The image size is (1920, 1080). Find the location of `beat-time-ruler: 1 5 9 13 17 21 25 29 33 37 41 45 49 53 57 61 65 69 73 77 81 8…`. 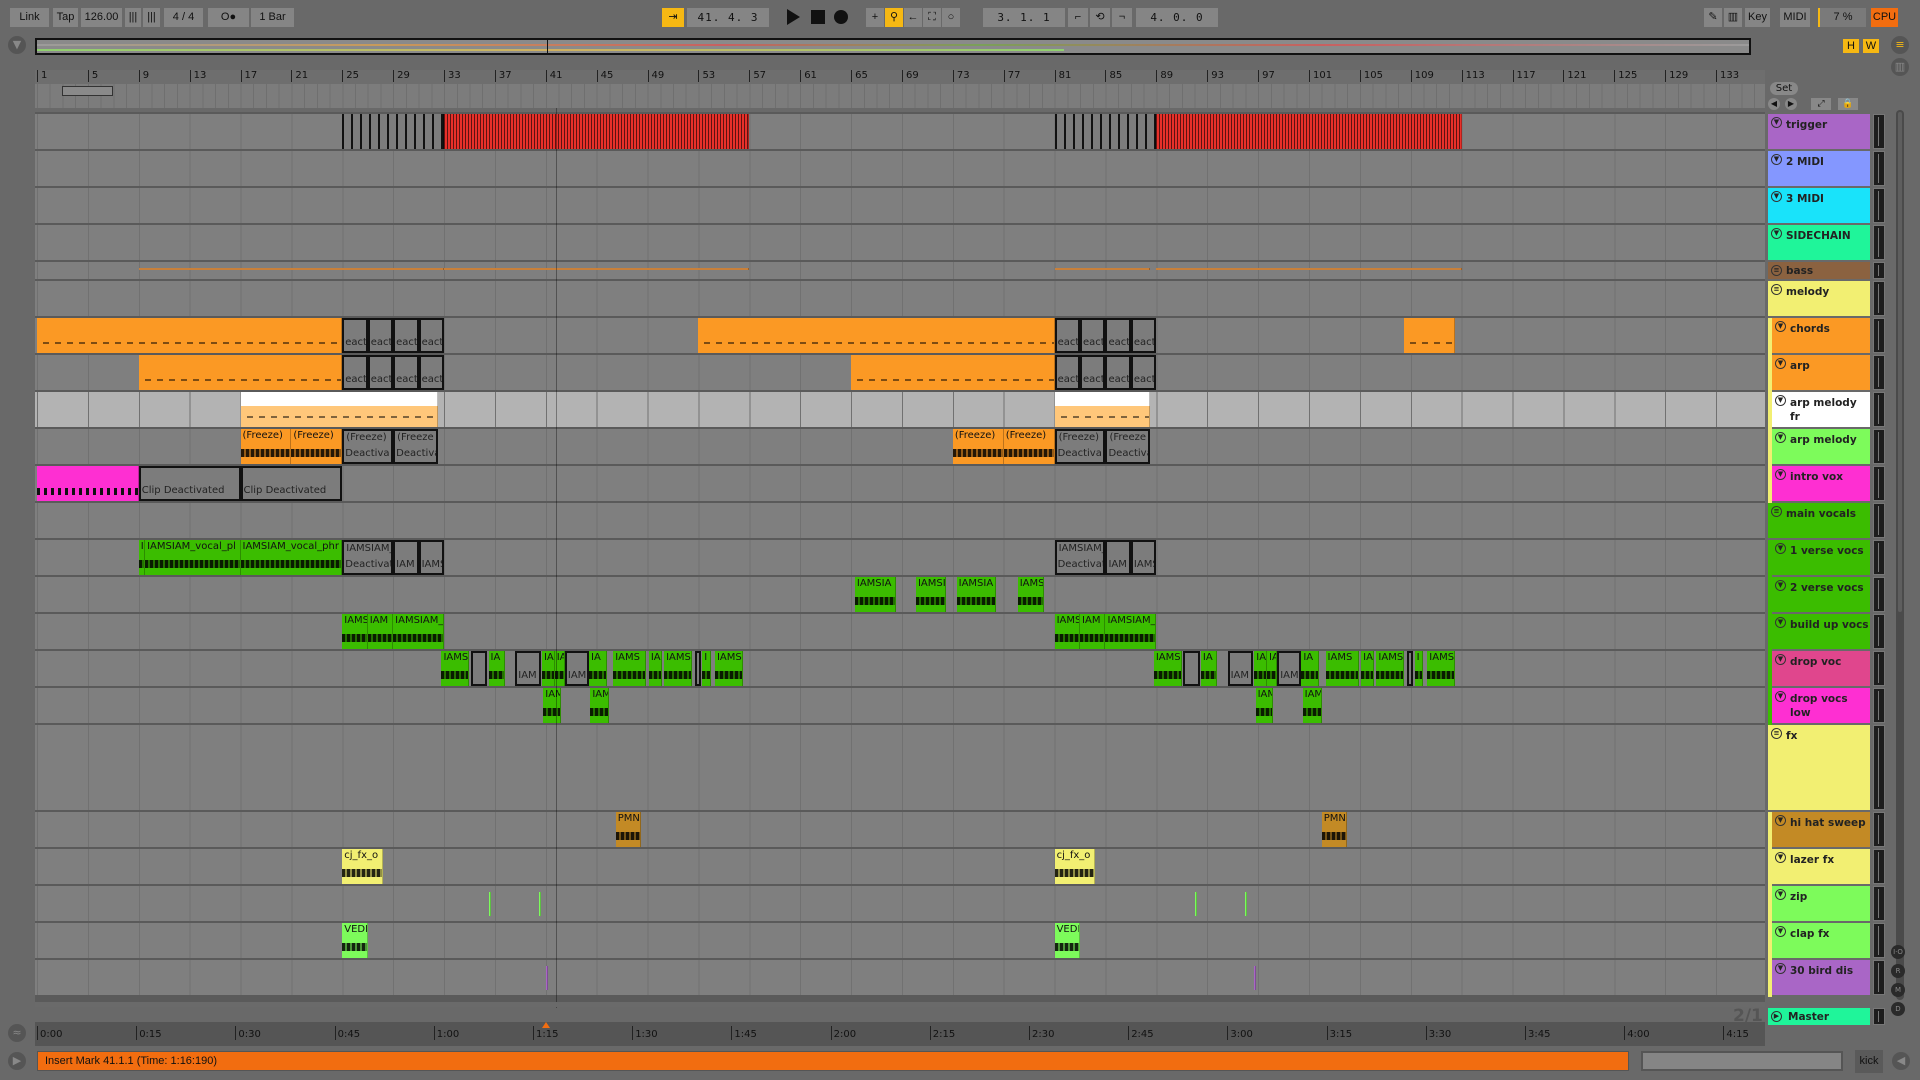

beat-time-ruler: 1 5 9 13 17 21 25 29 33 37 41 45 49 53 57 61 65 69 73 77 81 8… is located at coordinates (900, 77).